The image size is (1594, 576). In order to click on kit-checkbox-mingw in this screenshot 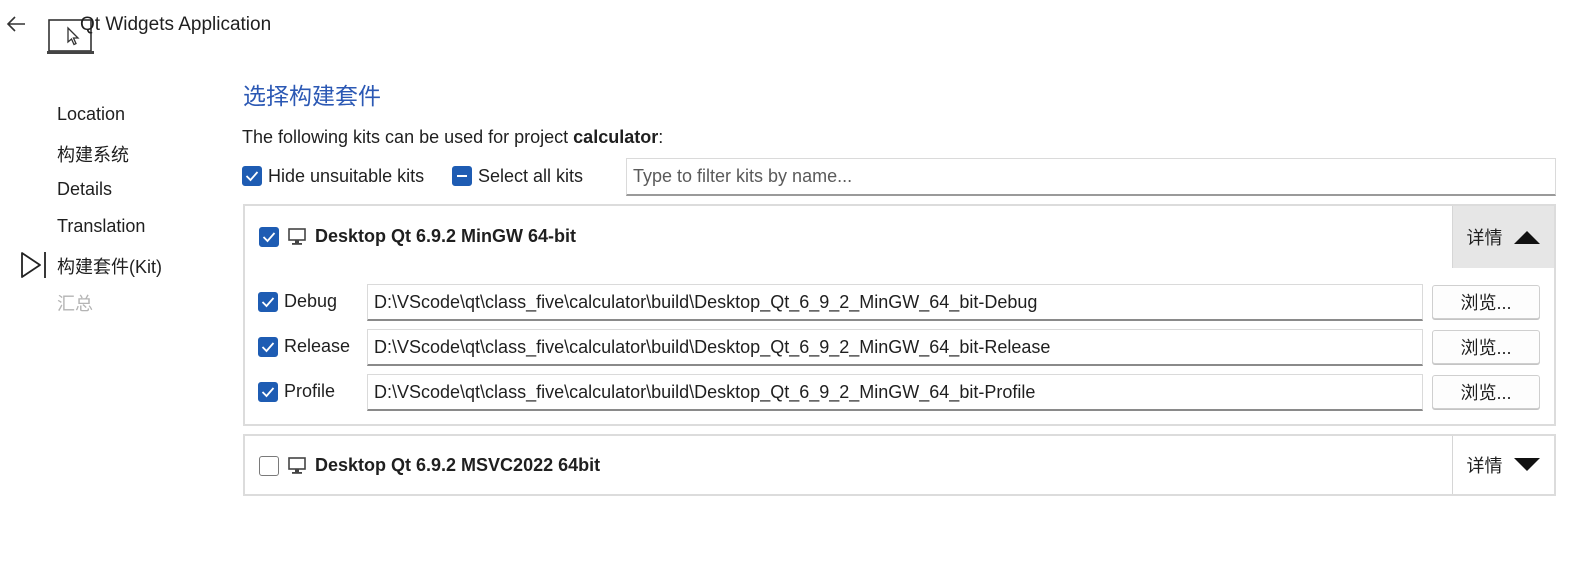, I will do `click(269, 237)`.